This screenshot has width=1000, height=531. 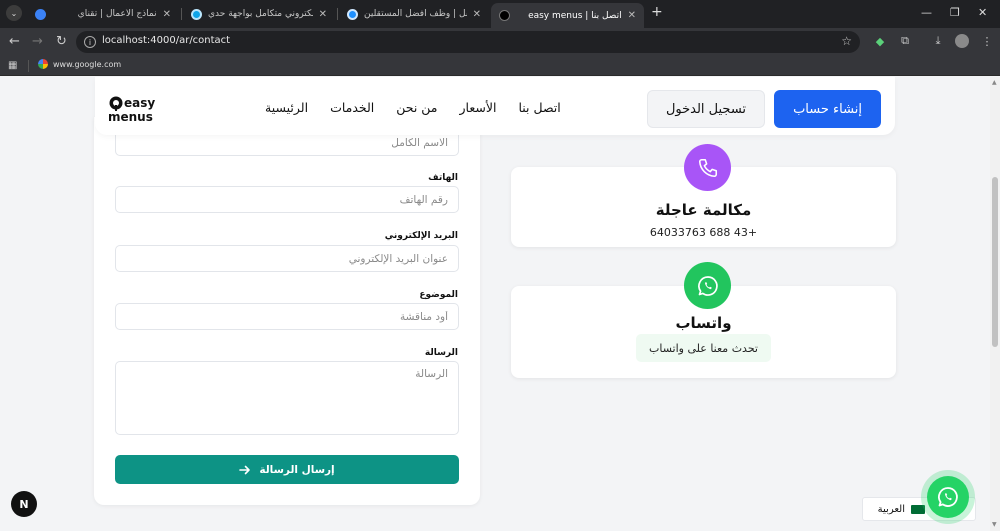 What do you see at coordinates (500, 66) in the screenshot?
I see `bookmarks-bar: ▦ www.google.com` at bounding box center [500, 66].